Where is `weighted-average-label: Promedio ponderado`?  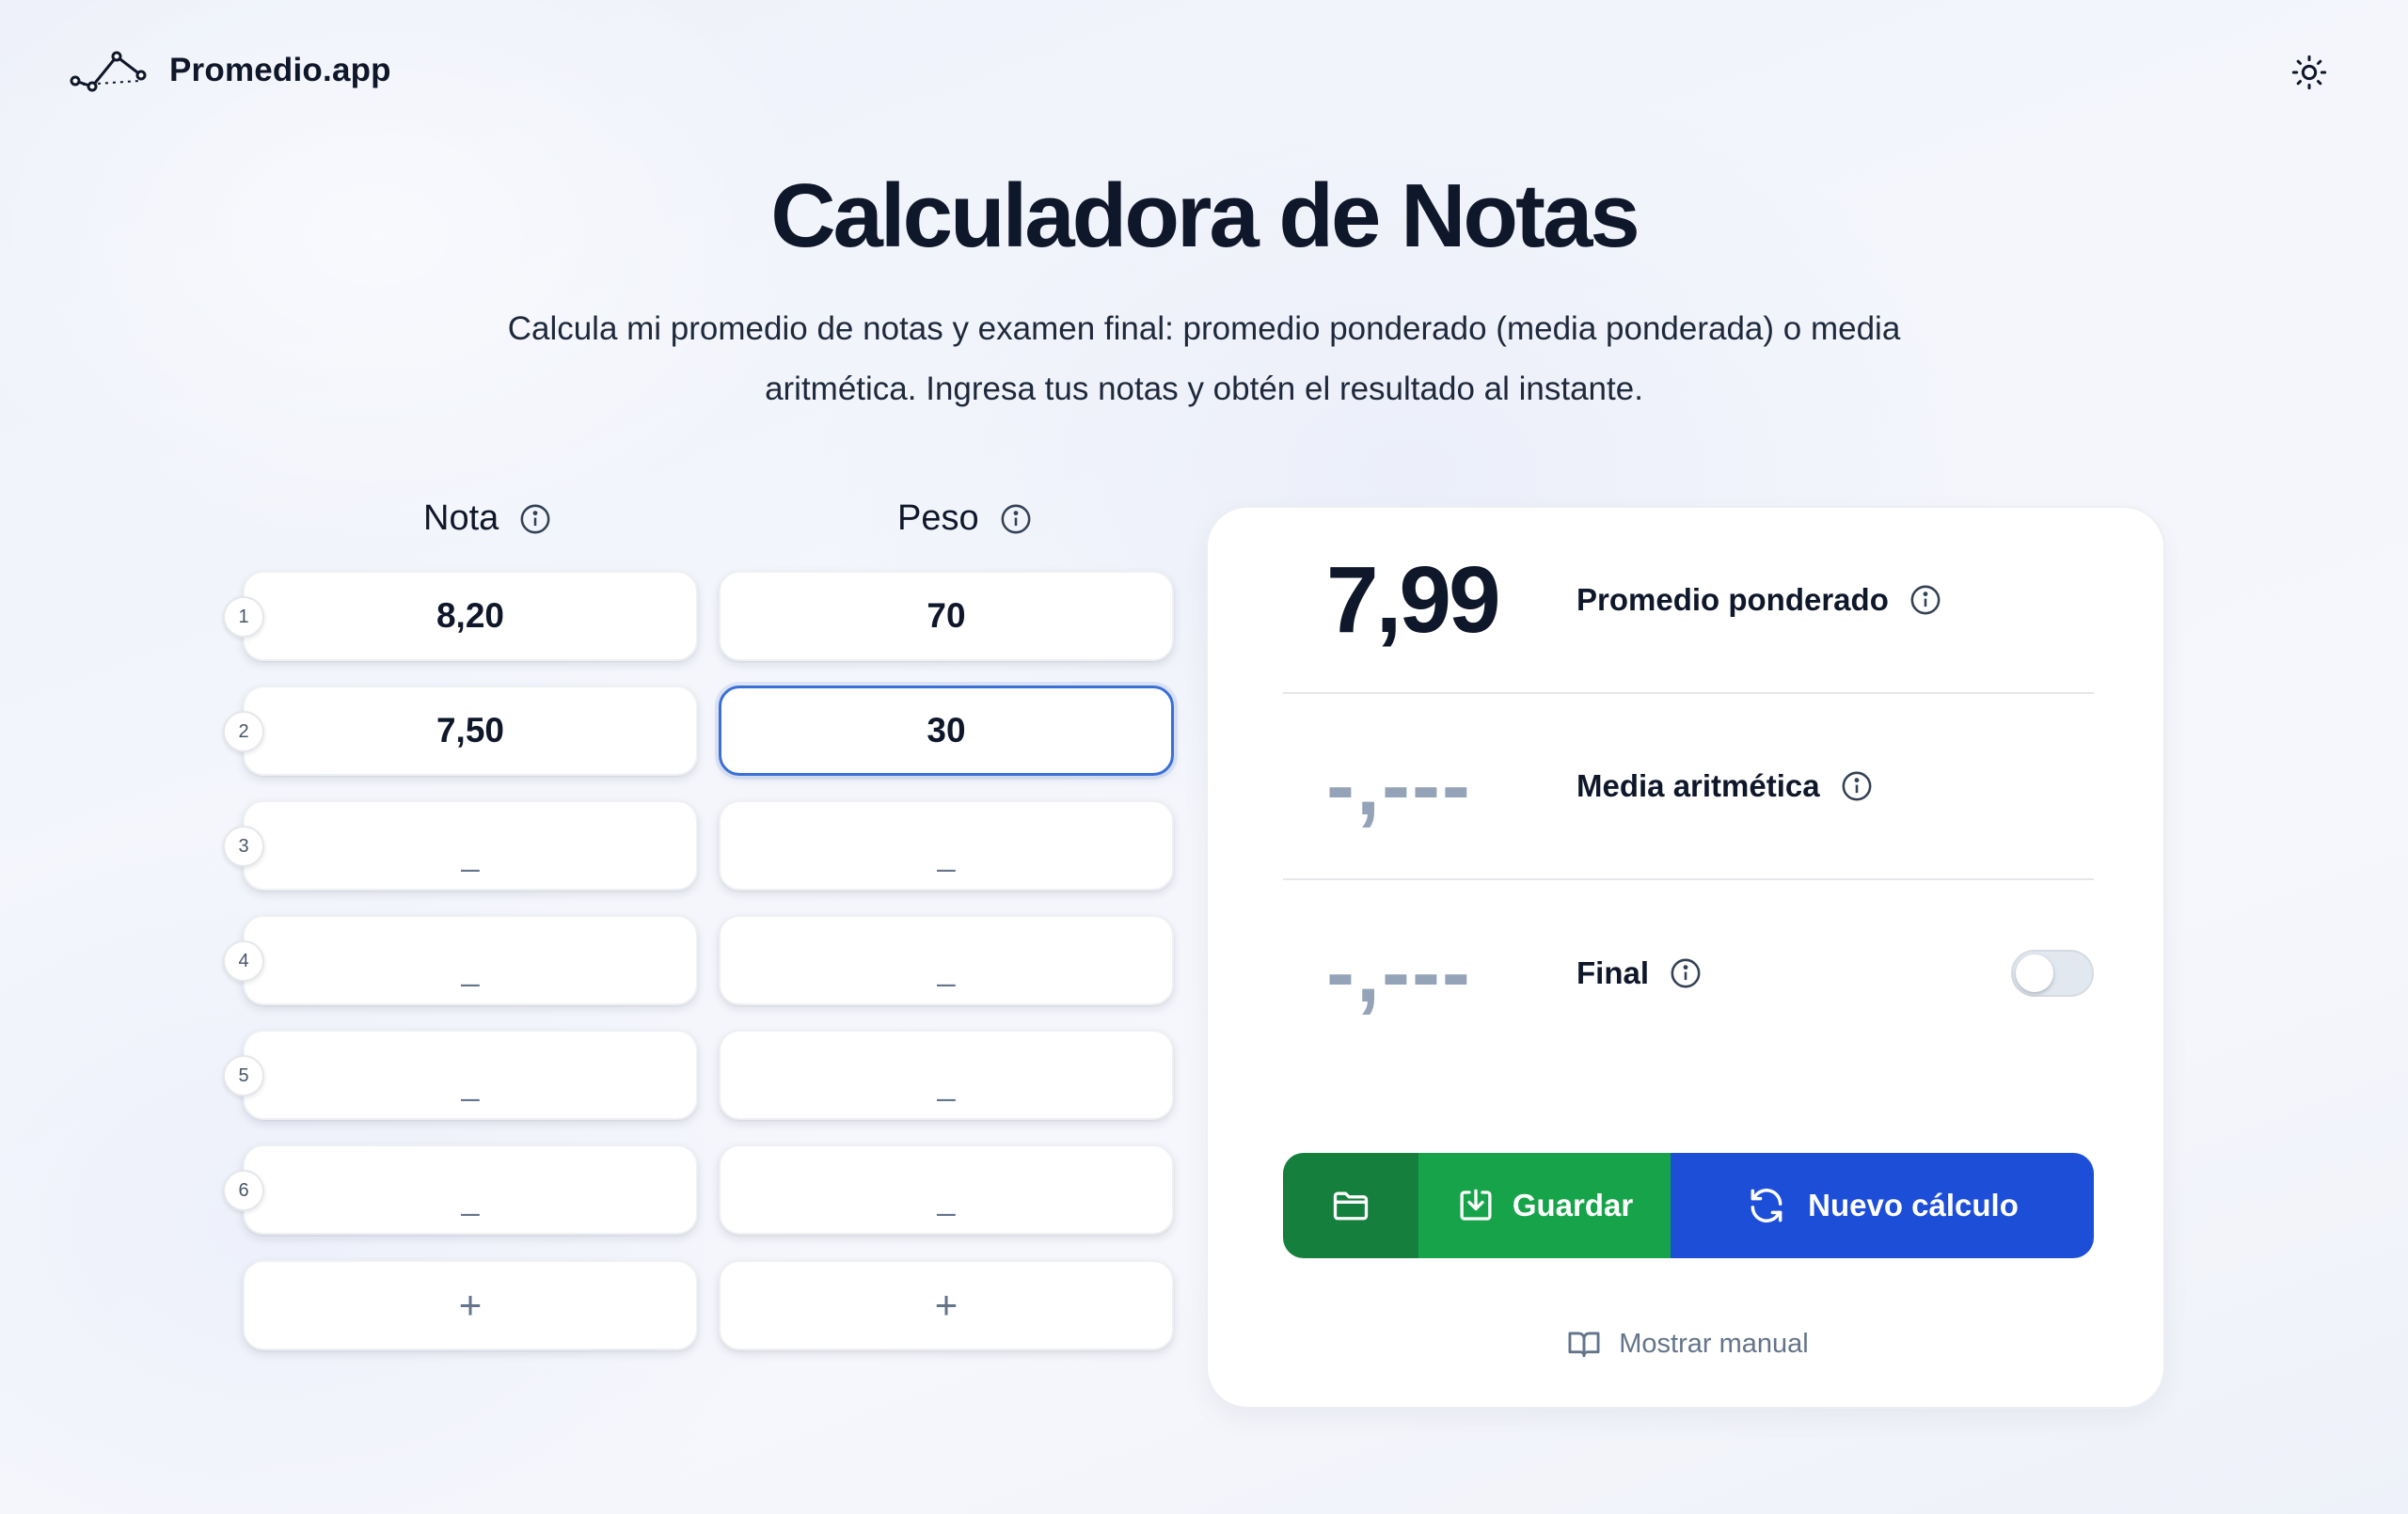 weighted-average-label: Promedio ponderado is located at coordinates (1741, 600).